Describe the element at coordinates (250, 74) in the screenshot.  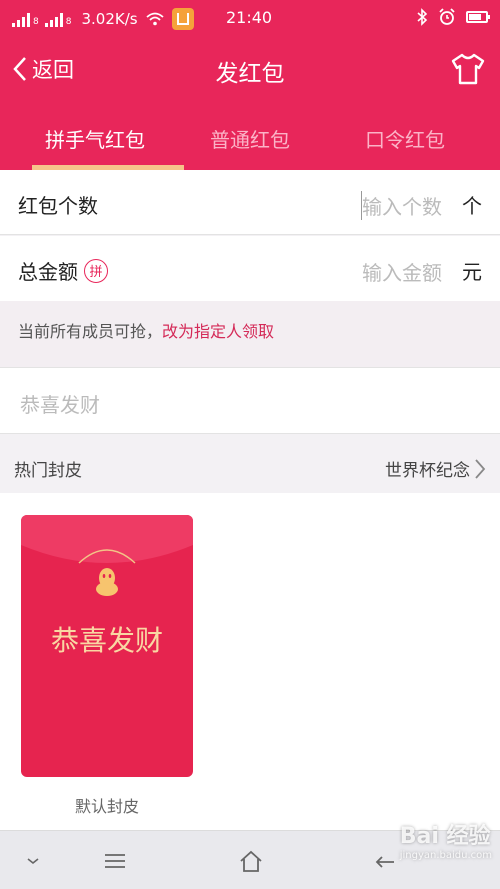
I see `page-title: 发红包` at that location.